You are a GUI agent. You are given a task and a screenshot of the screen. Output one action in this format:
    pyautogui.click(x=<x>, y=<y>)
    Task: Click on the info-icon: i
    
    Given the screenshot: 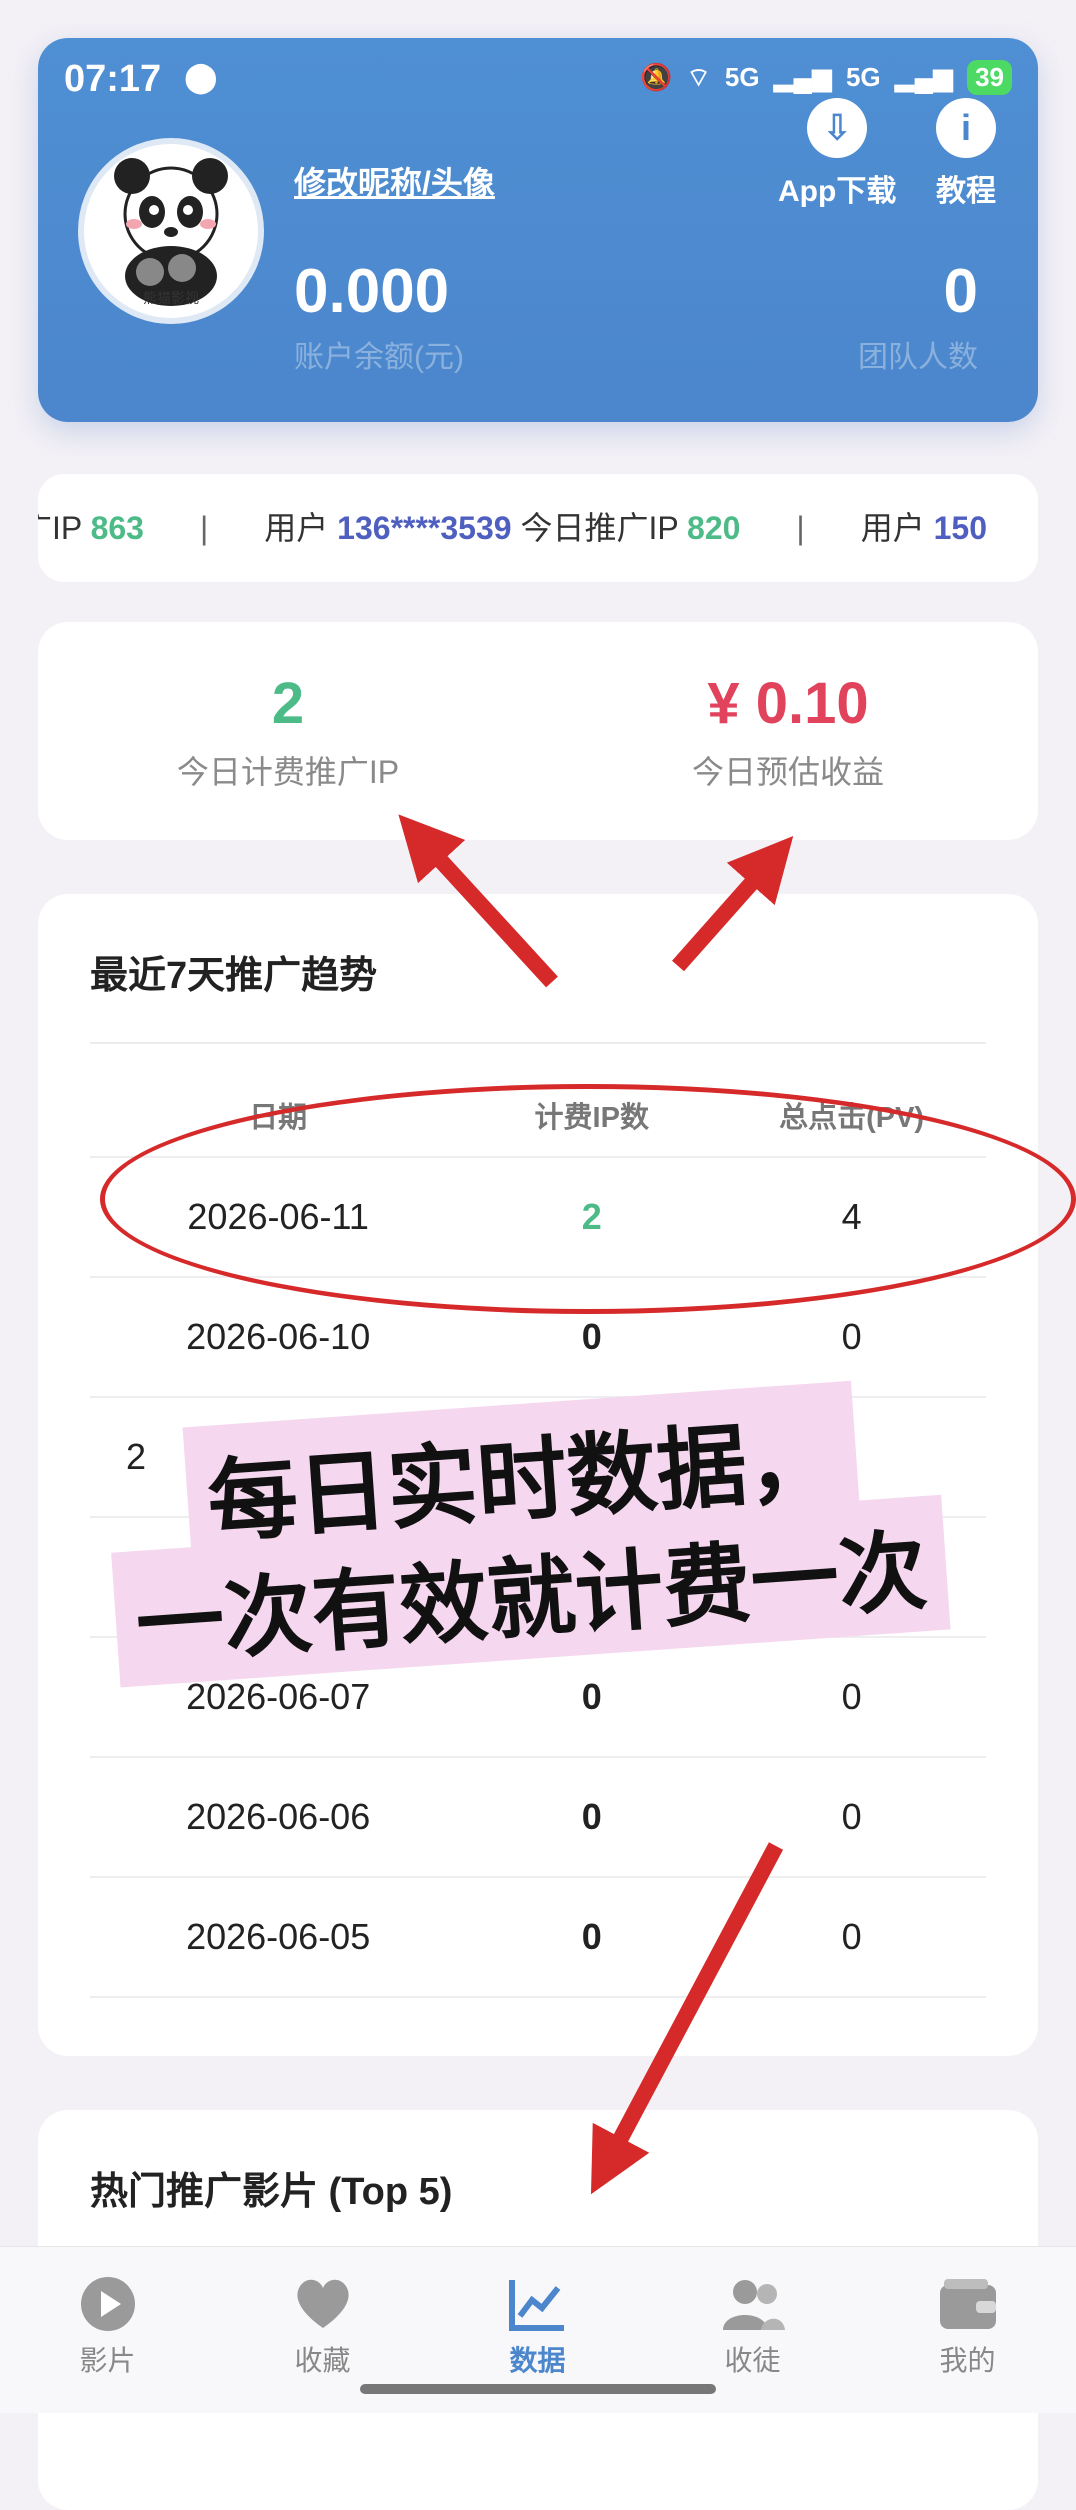 What is the action you would take?
    pyautogui.click(x=966, y=128)
    